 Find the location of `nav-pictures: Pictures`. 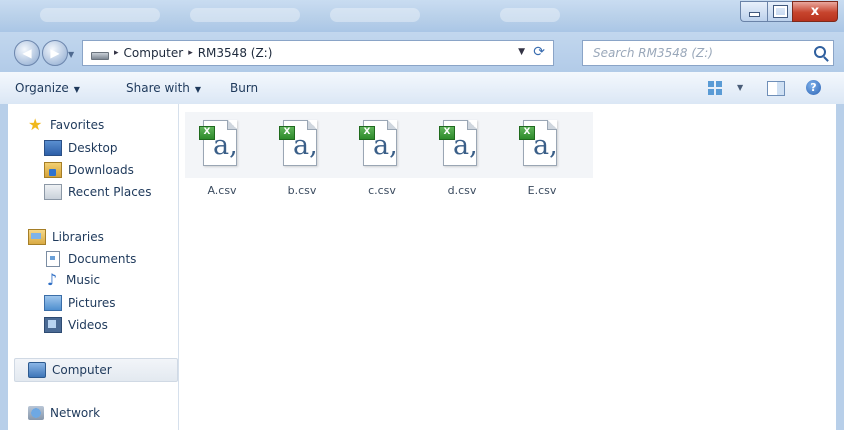

nav-pictures: Pictures is located at coordinates (80, 303).